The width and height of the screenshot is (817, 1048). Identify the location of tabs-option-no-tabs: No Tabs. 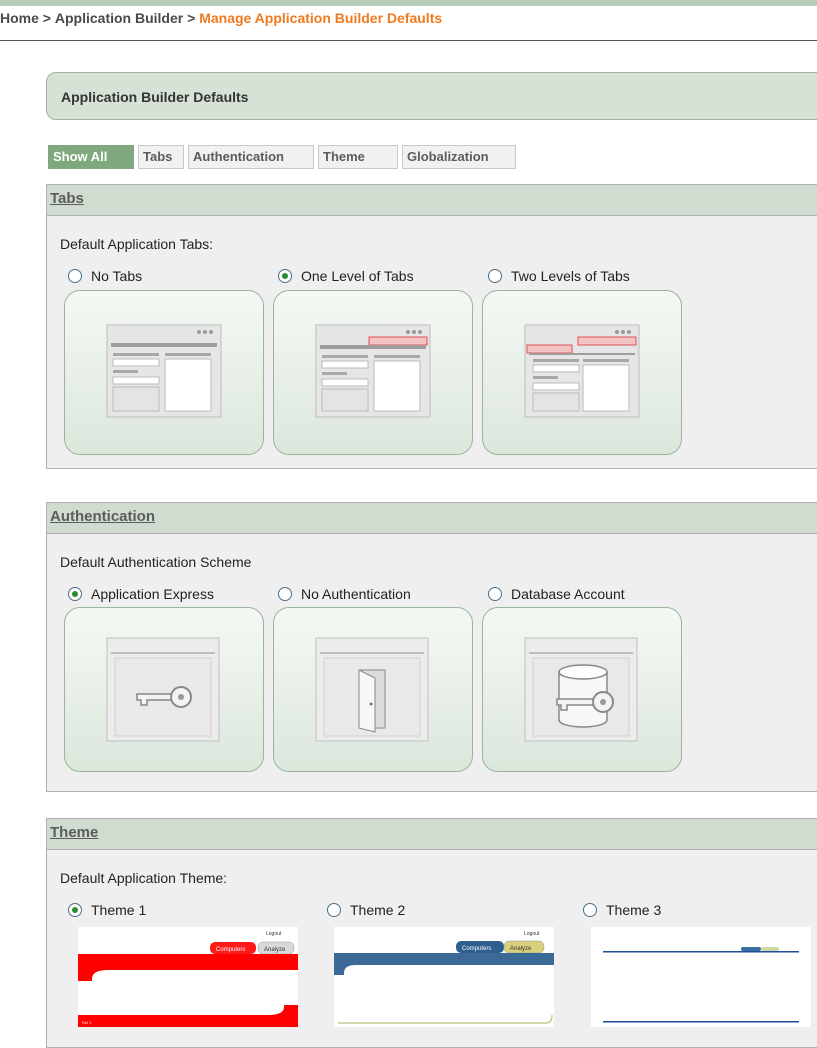
(105, 276).